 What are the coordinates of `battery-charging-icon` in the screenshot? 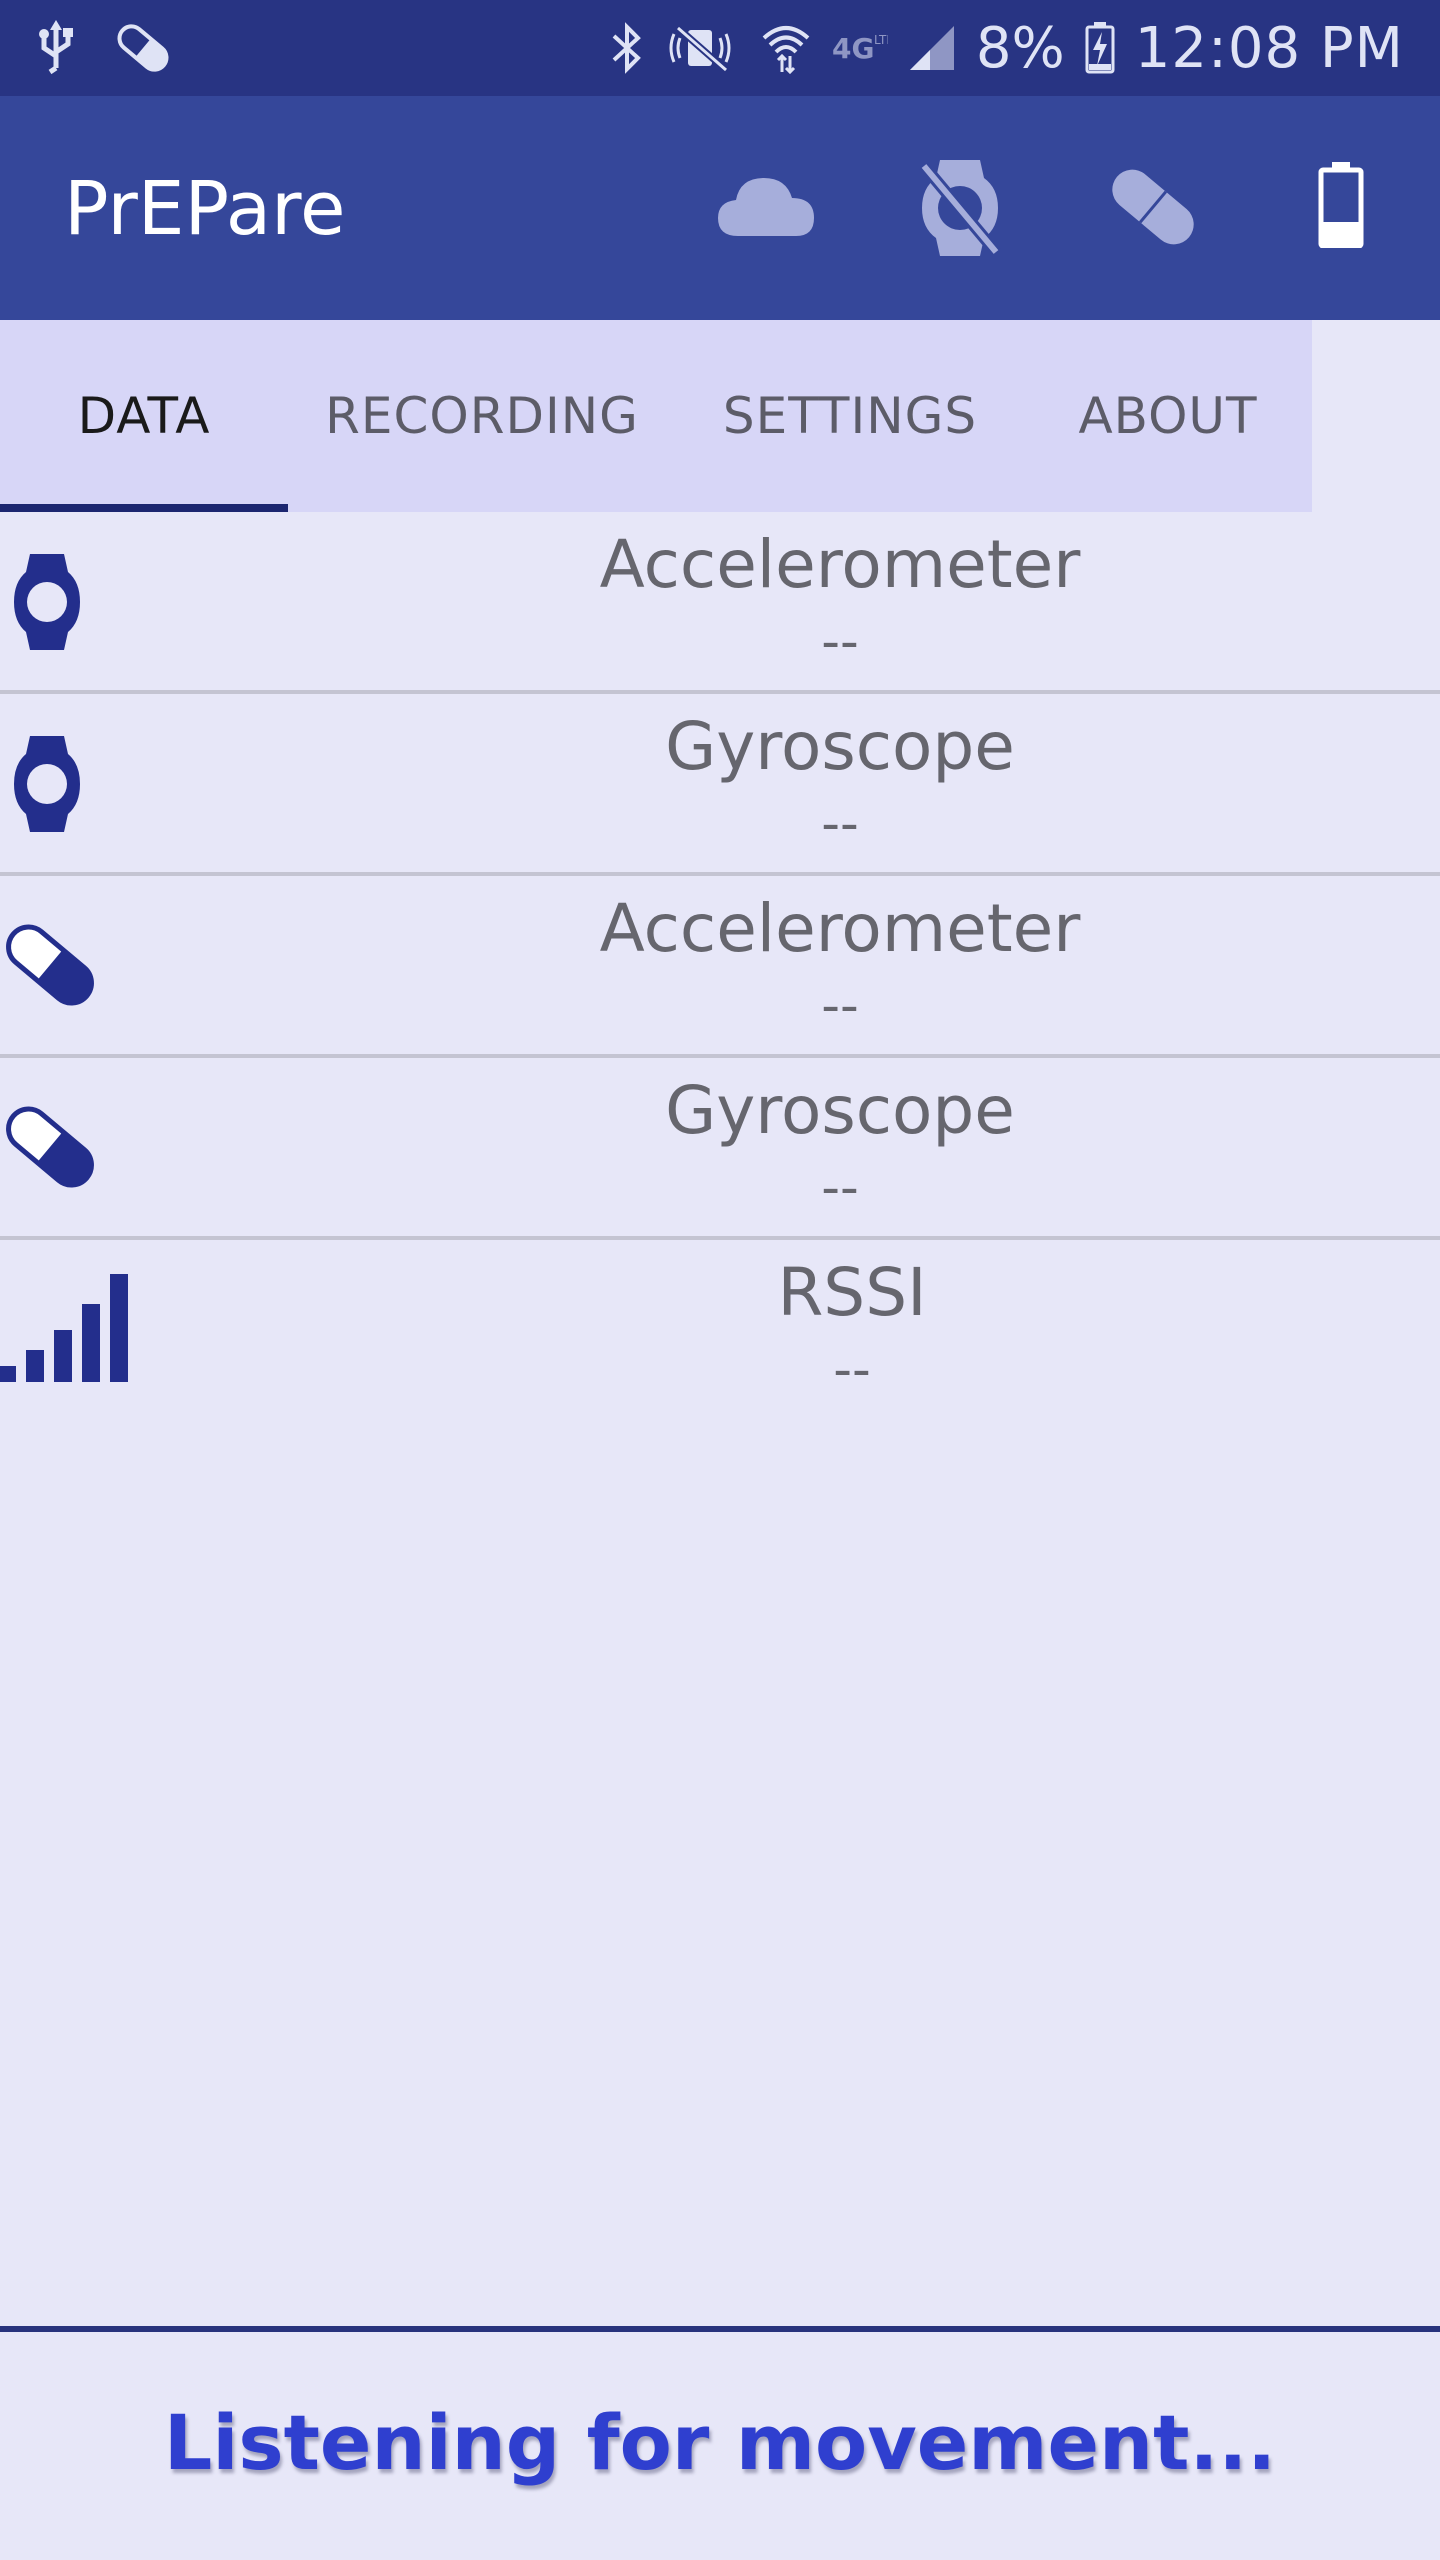 It's located at (1100, 48).